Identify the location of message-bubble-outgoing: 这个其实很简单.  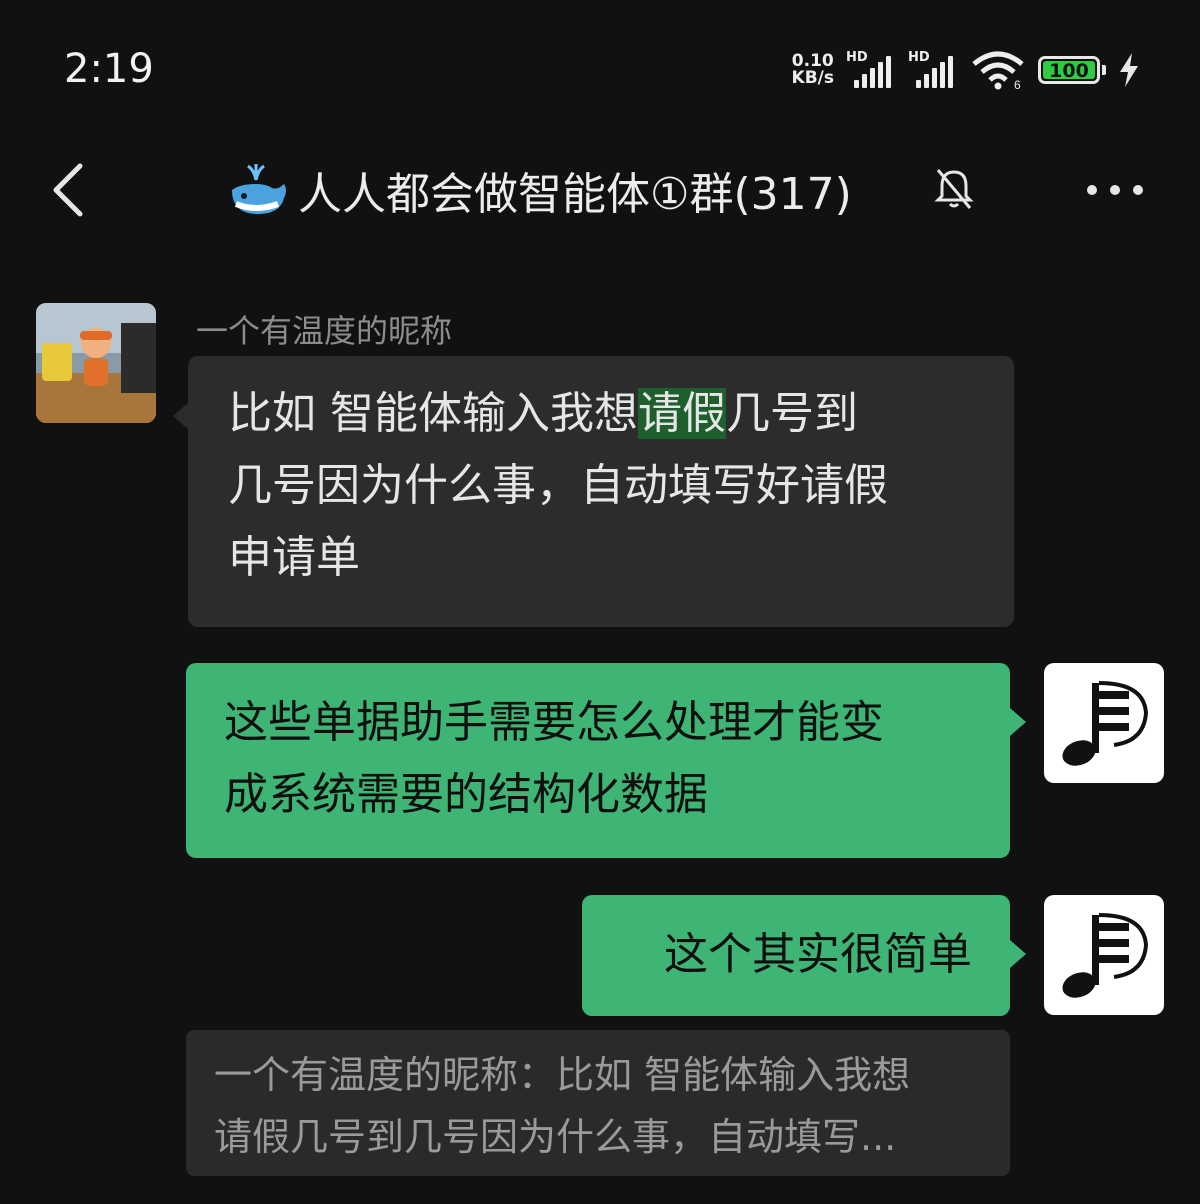
(796, 955).